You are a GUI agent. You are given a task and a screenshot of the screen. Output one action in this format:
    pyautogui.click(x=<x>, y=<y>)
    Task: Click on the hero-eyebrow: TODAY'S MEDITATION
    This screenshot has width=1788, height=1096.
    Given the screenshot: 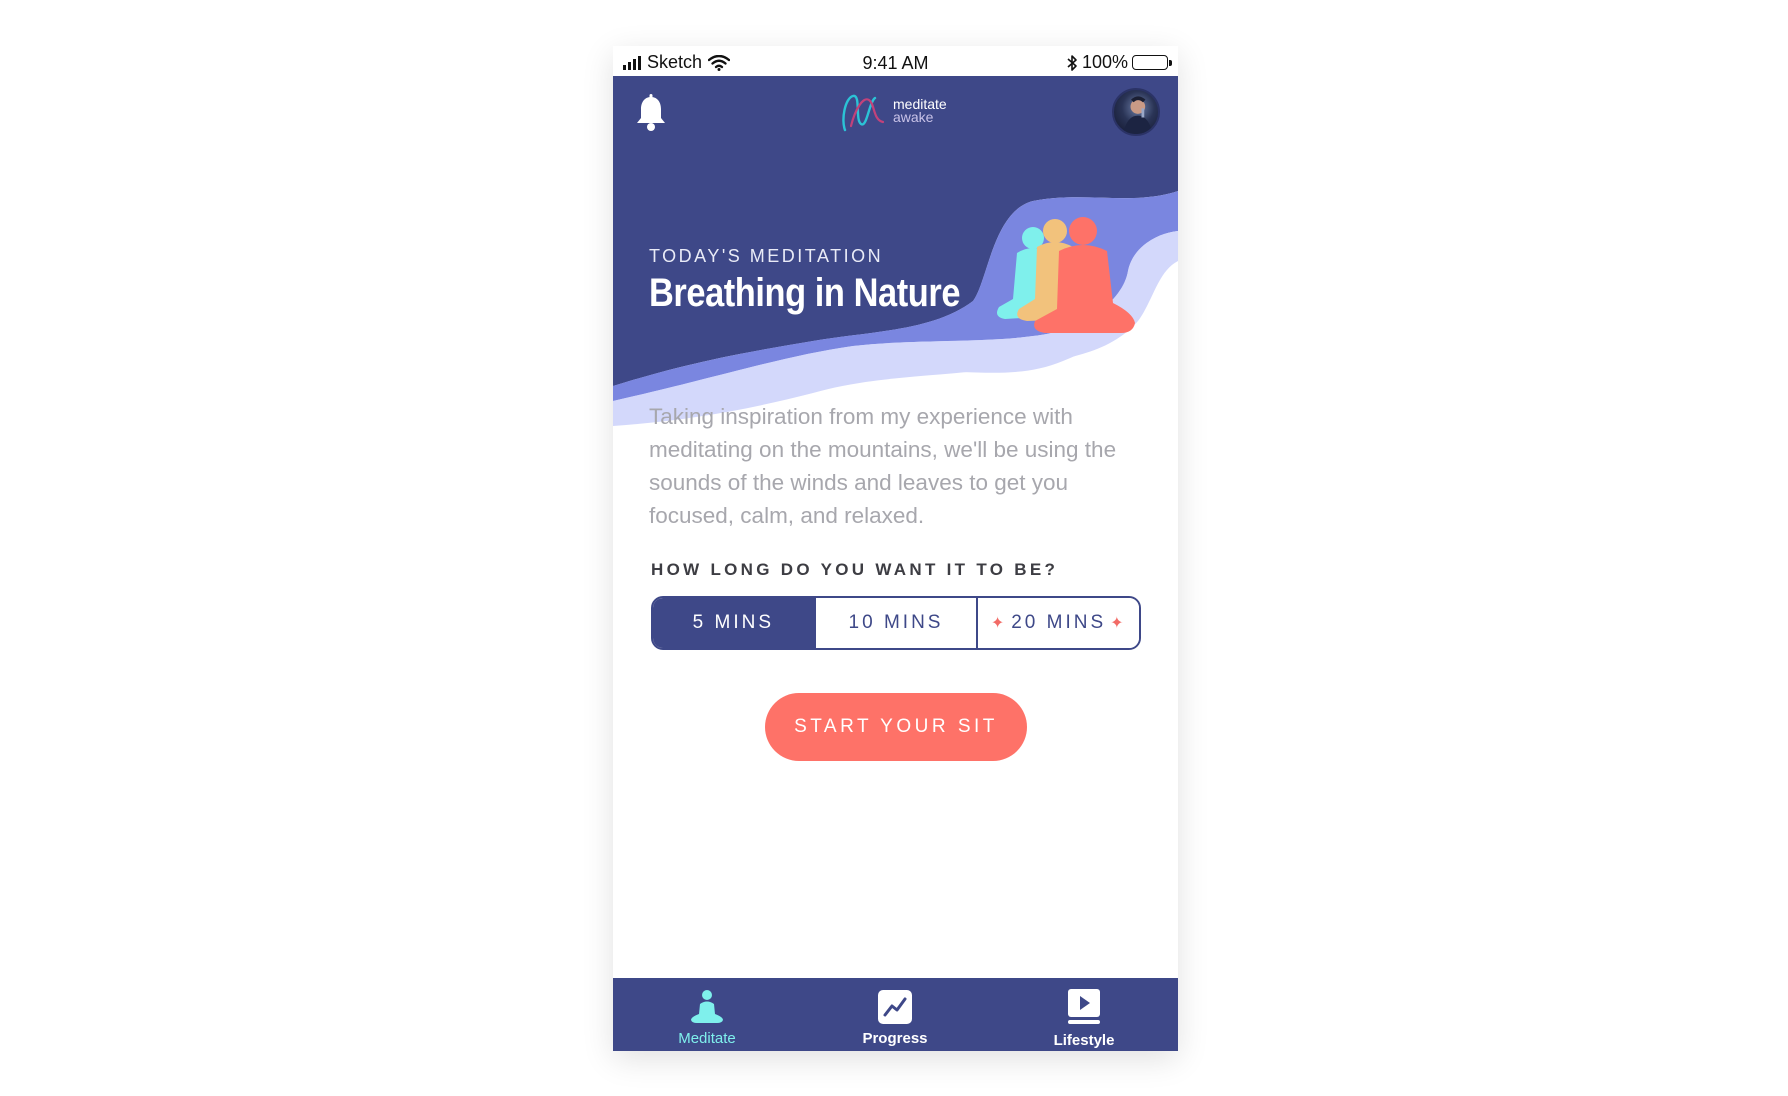 What is the action you would take?
    pyautogui.click(x=766, y=256)
    